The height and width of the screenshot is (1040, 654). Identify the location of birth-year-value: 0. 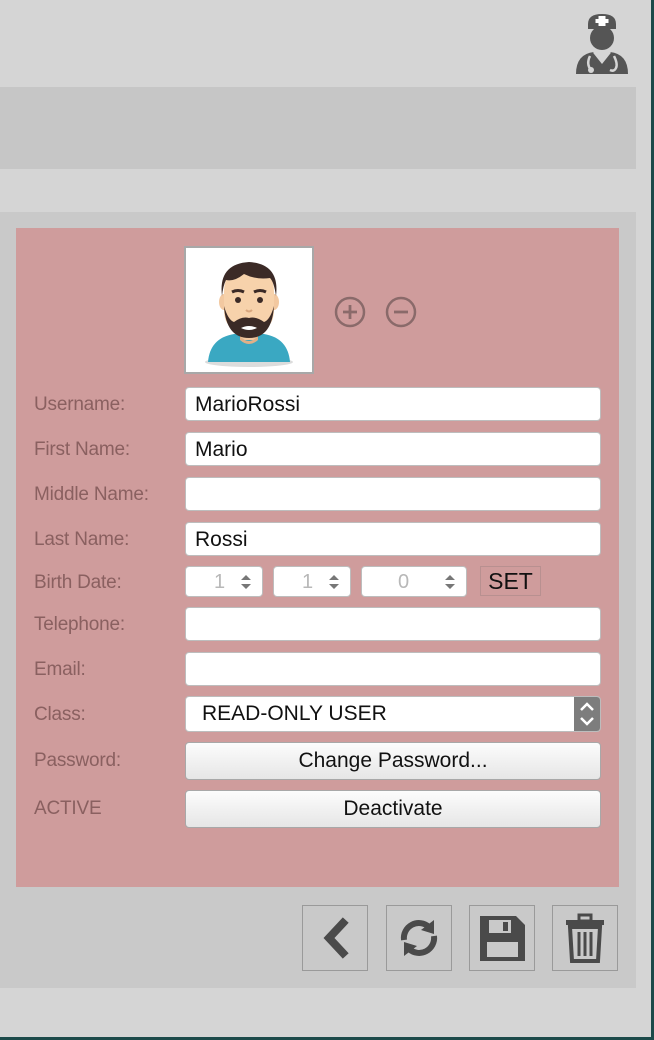
(404, 582).